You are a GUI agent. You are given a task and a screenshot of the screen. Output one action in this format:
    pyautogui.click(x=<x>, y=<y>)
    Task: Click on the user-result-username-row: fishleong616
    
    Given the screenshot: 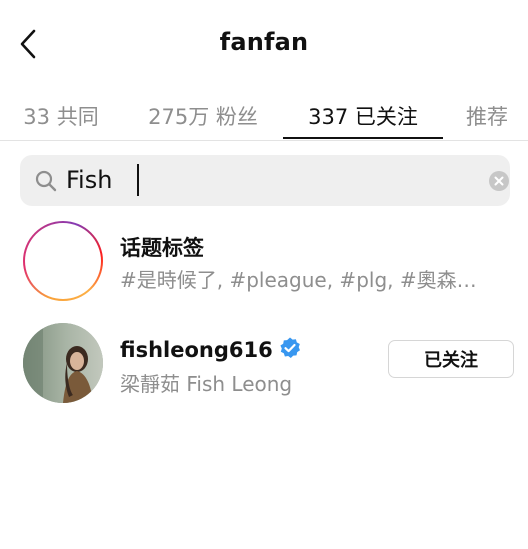 What is the action you would take?
    pyautogui.click(x=211, y=349)
    